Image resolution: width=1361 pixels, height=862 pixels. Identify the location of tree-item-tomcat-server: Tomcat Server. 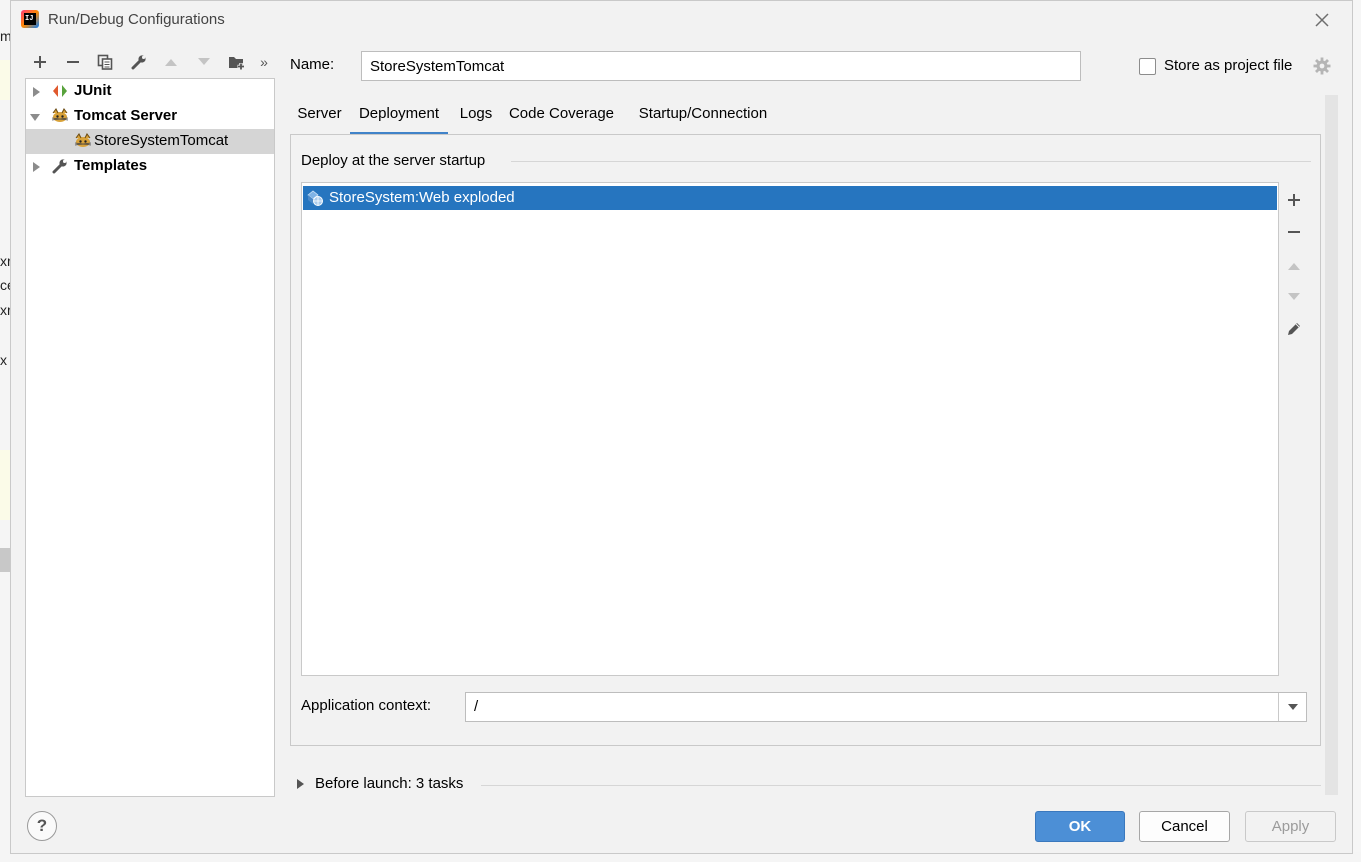
(150, 116).